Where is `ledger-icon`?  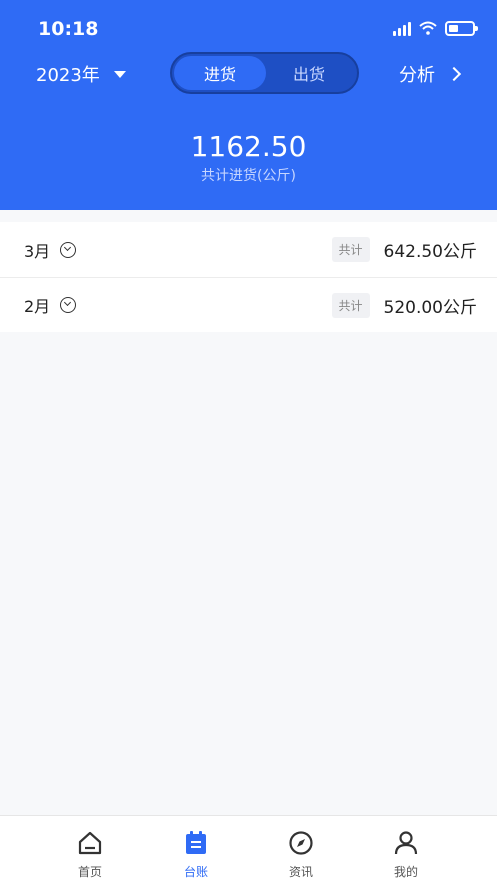
ledger-icon is located at coordinates (196, 842).